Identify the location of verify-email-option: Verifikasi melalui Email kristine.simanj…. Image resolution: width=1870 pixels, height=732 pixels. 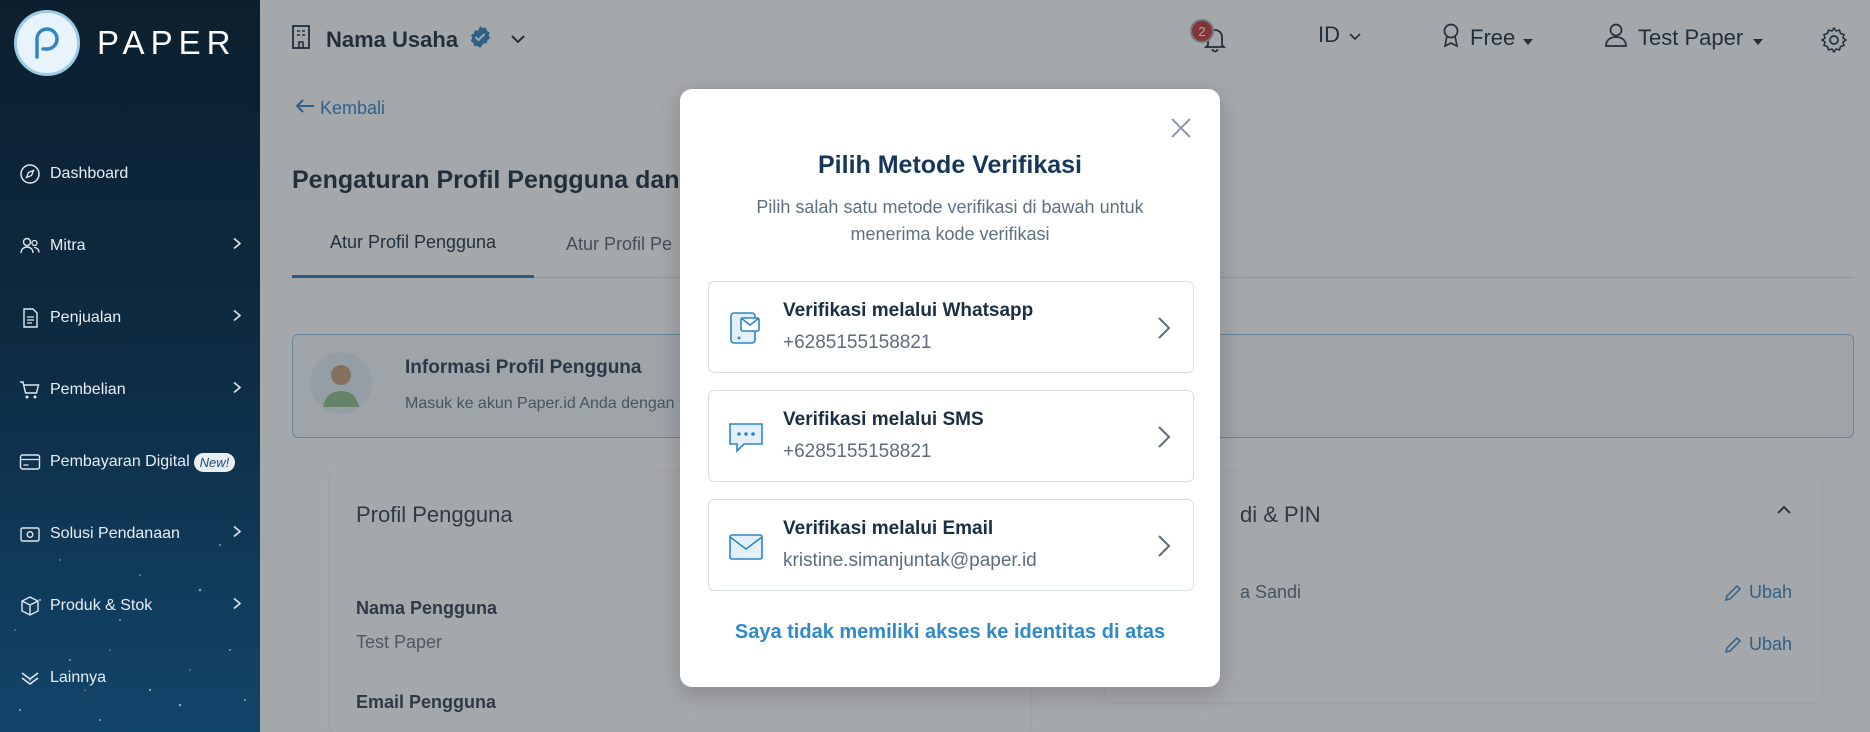
(951, 545).